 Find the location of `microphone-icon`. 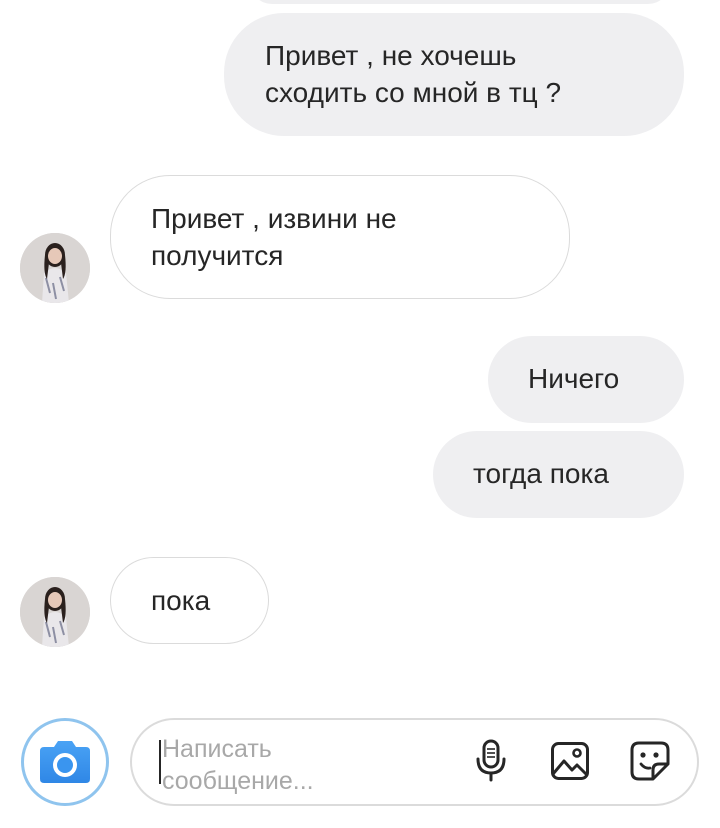

microphone-icon is located at coordinates (491, 760).